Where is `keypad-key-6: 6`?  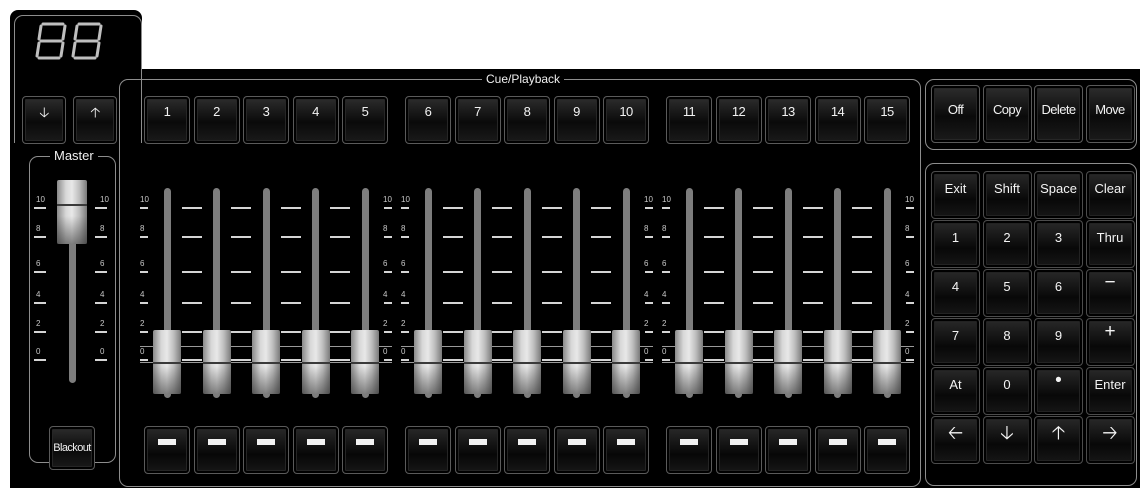 keypad-key-6: 6 is located at coordinates (1058, 293).